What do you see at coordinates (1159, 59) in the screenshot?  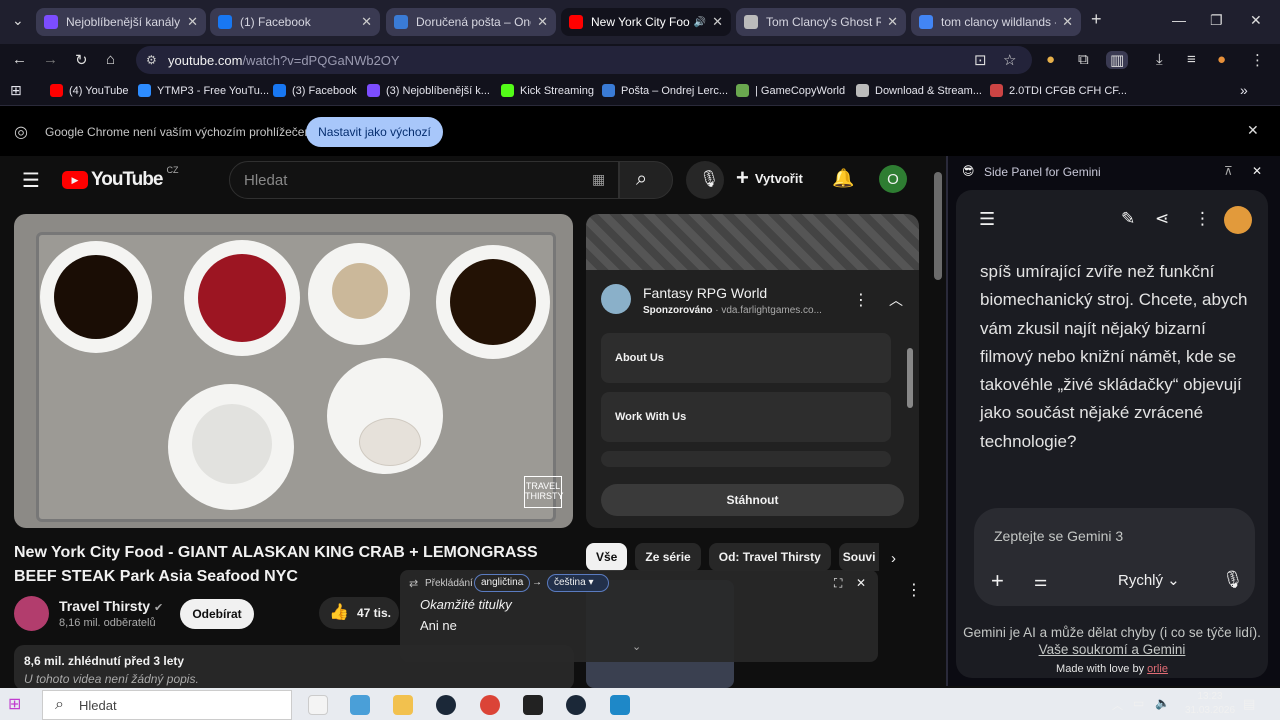 I see `downloads-icon: ⤓` at bounding box center [1159, 59].